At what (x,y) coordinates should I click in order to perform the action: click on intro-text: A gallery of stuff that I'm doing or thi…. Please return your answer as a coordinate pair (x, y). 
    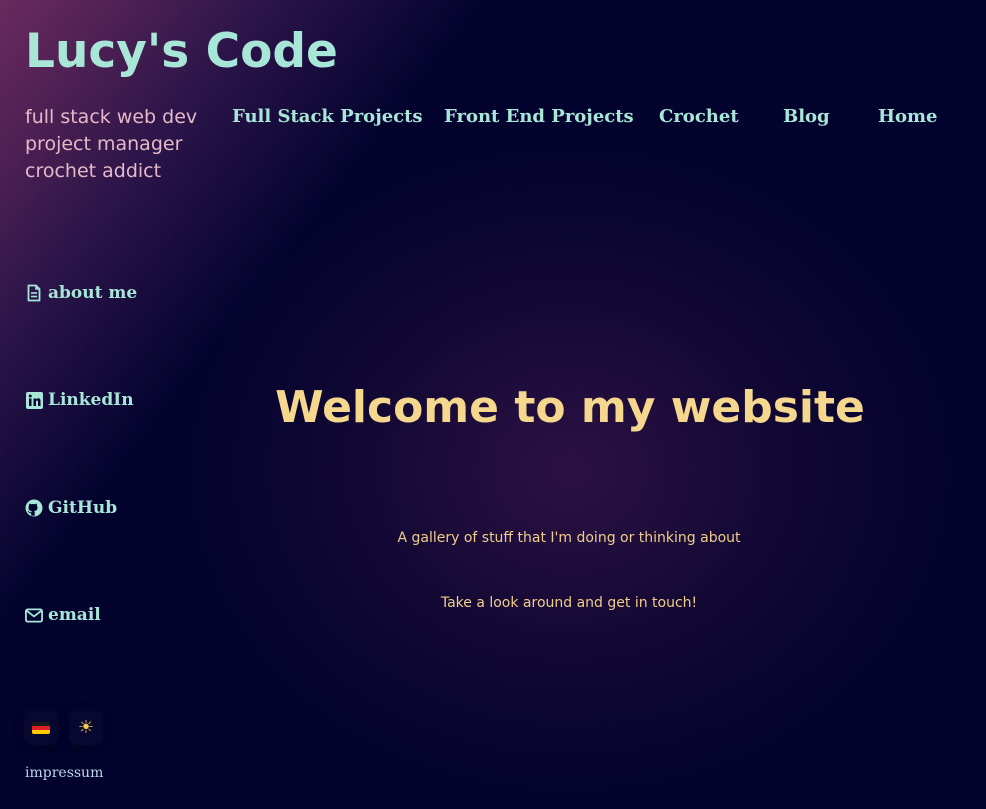
    Looking at the image, I should click on (569, 538).